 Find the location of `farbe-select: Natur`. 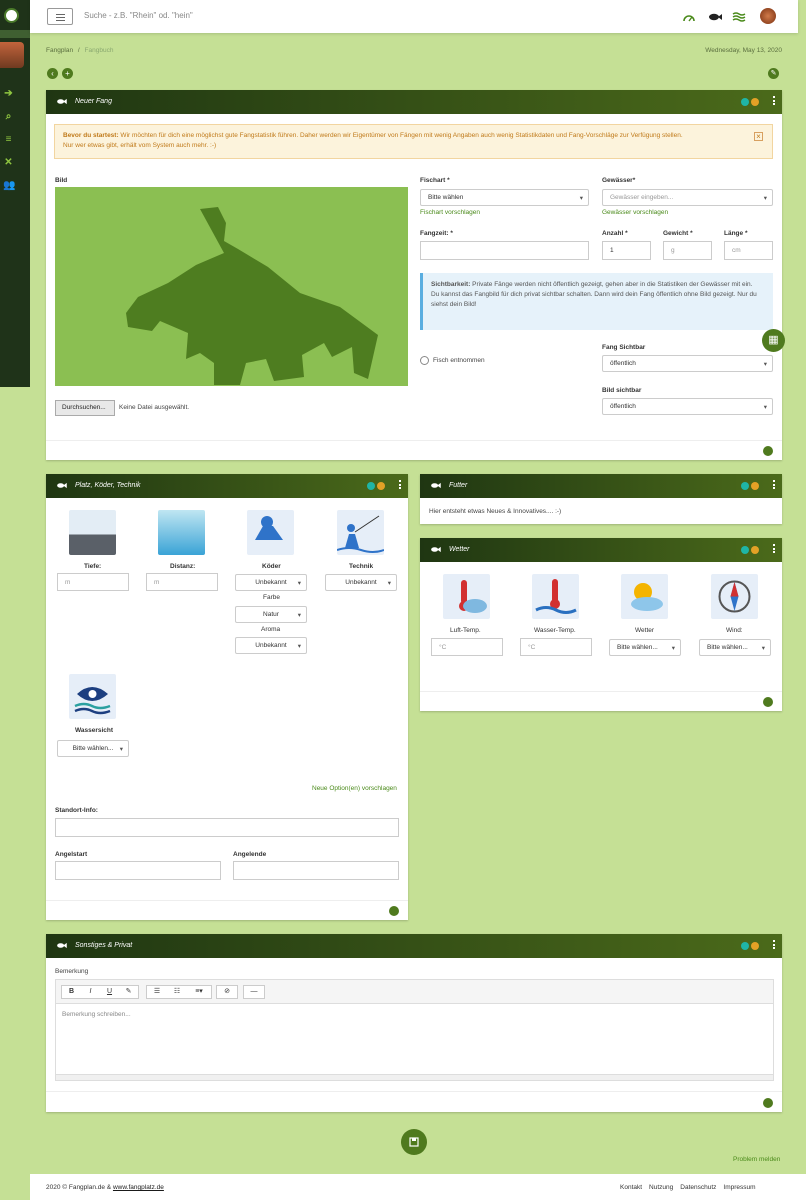

farbe-select: Natur is located at coordinates (271, 614).